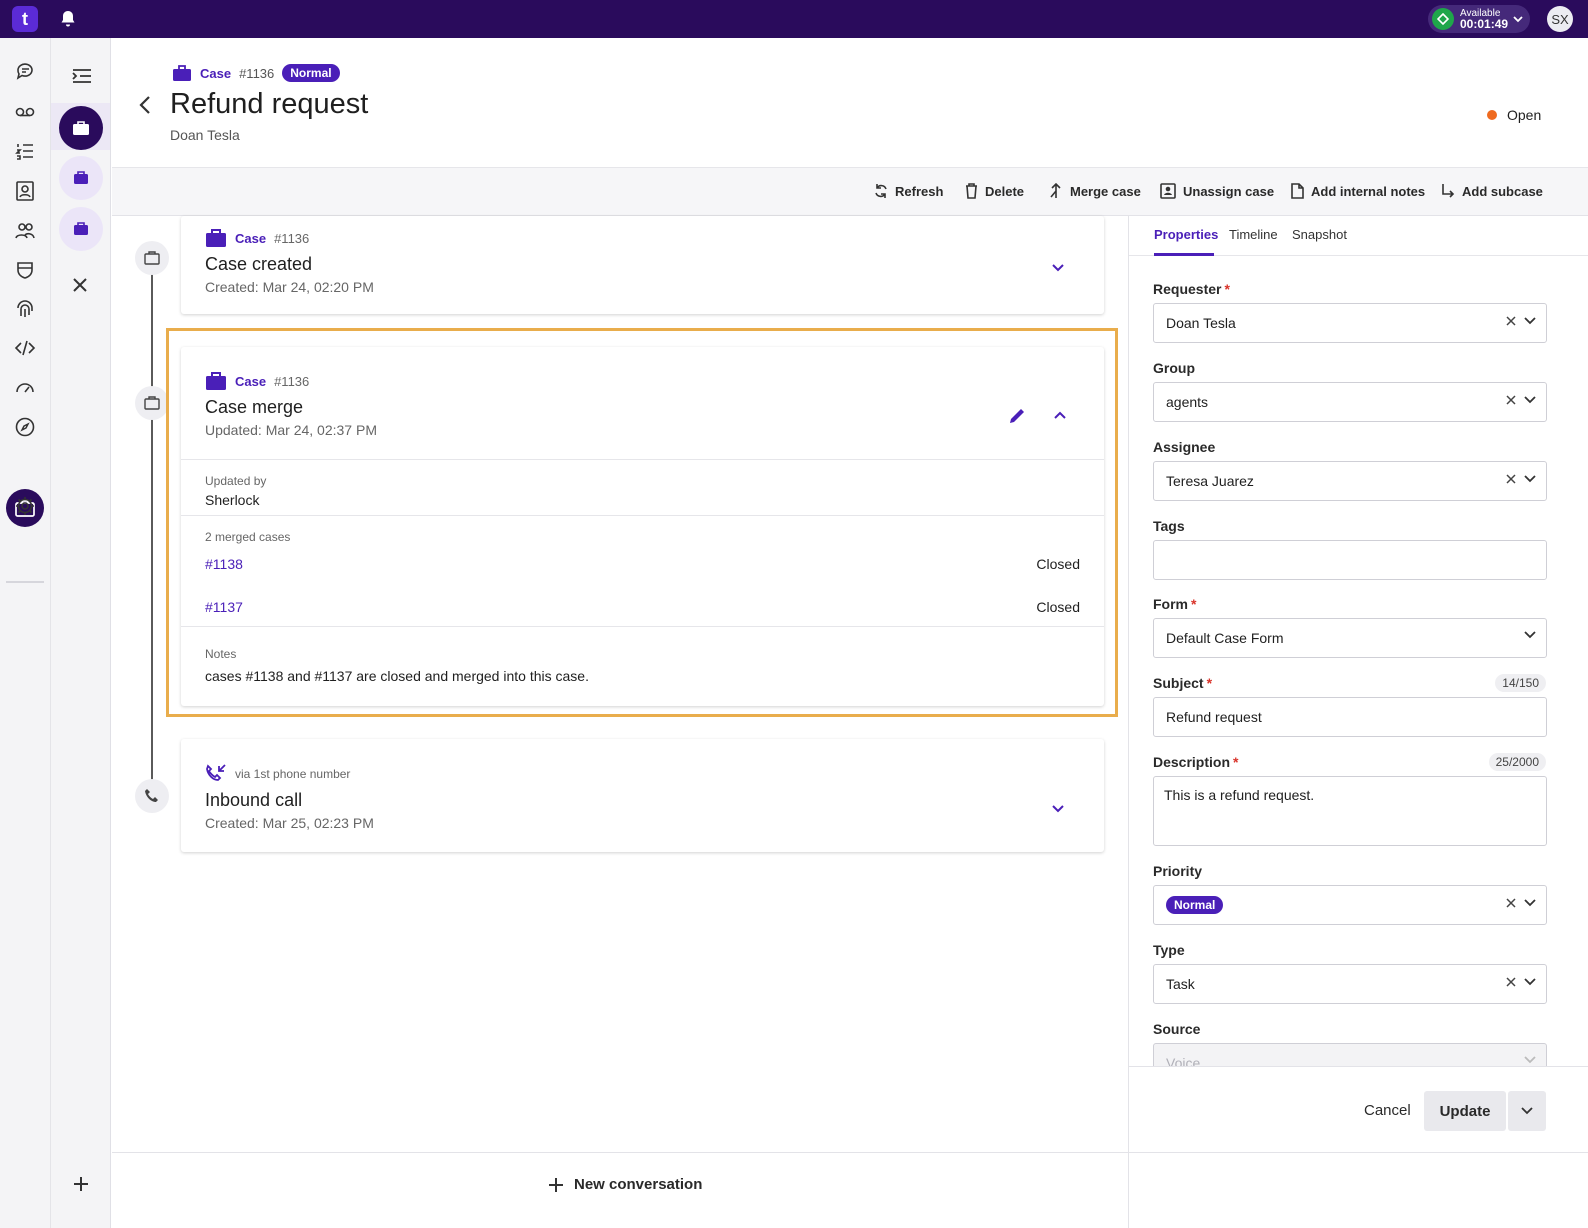 This screenshot has height=1228, width=1588. I want to click on form-value: Default Case Form, so click(1225, 638).